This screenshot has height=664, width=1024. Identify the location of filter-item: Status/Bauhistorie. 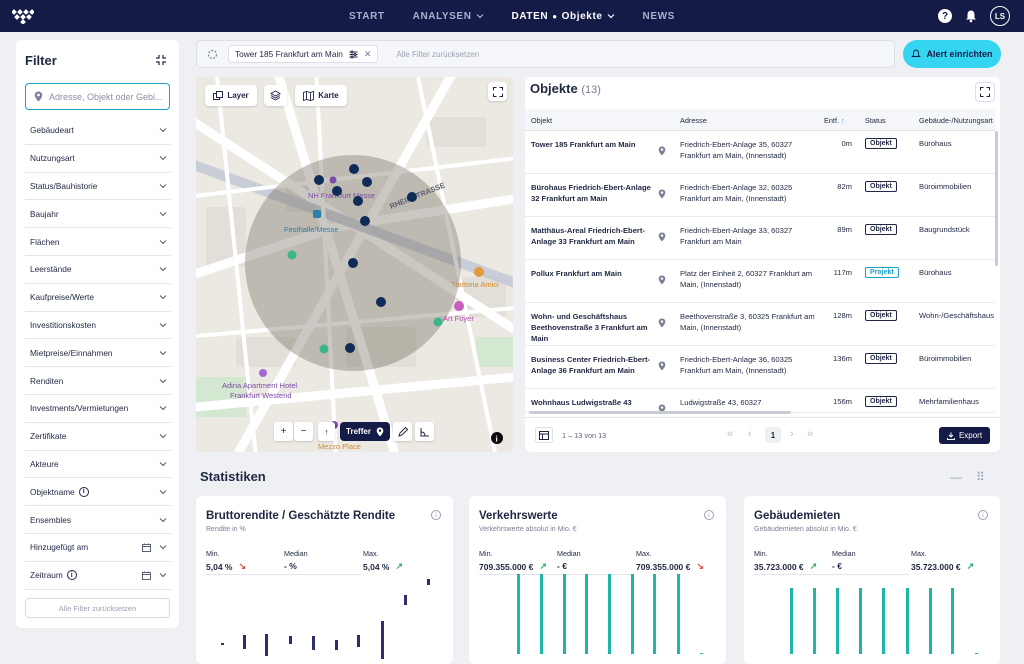
(98, 187).